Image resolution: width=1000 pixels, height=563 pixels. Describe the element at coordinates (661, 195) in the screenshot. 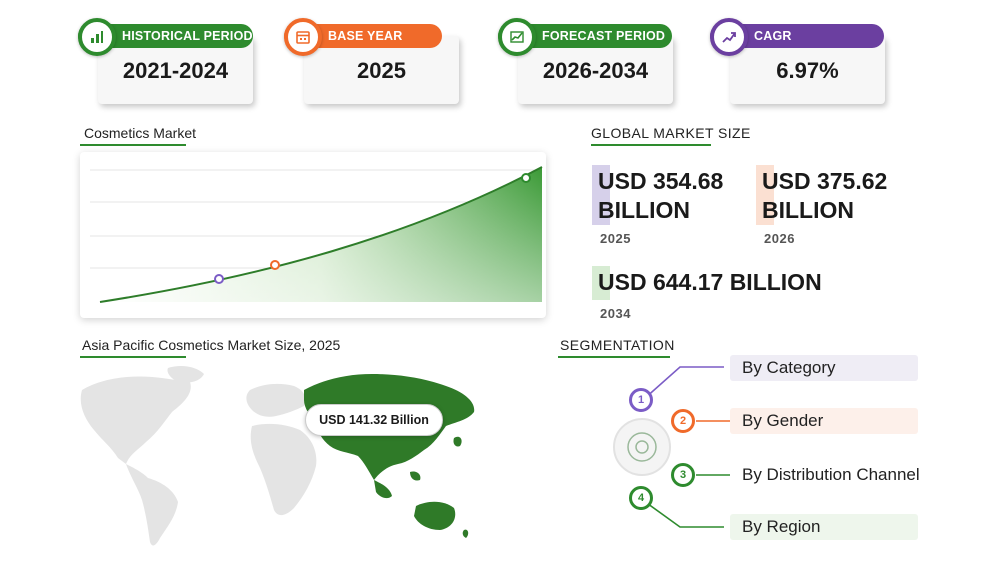

I see `market-size-amount: USD 354.68 BILLION` at that location.